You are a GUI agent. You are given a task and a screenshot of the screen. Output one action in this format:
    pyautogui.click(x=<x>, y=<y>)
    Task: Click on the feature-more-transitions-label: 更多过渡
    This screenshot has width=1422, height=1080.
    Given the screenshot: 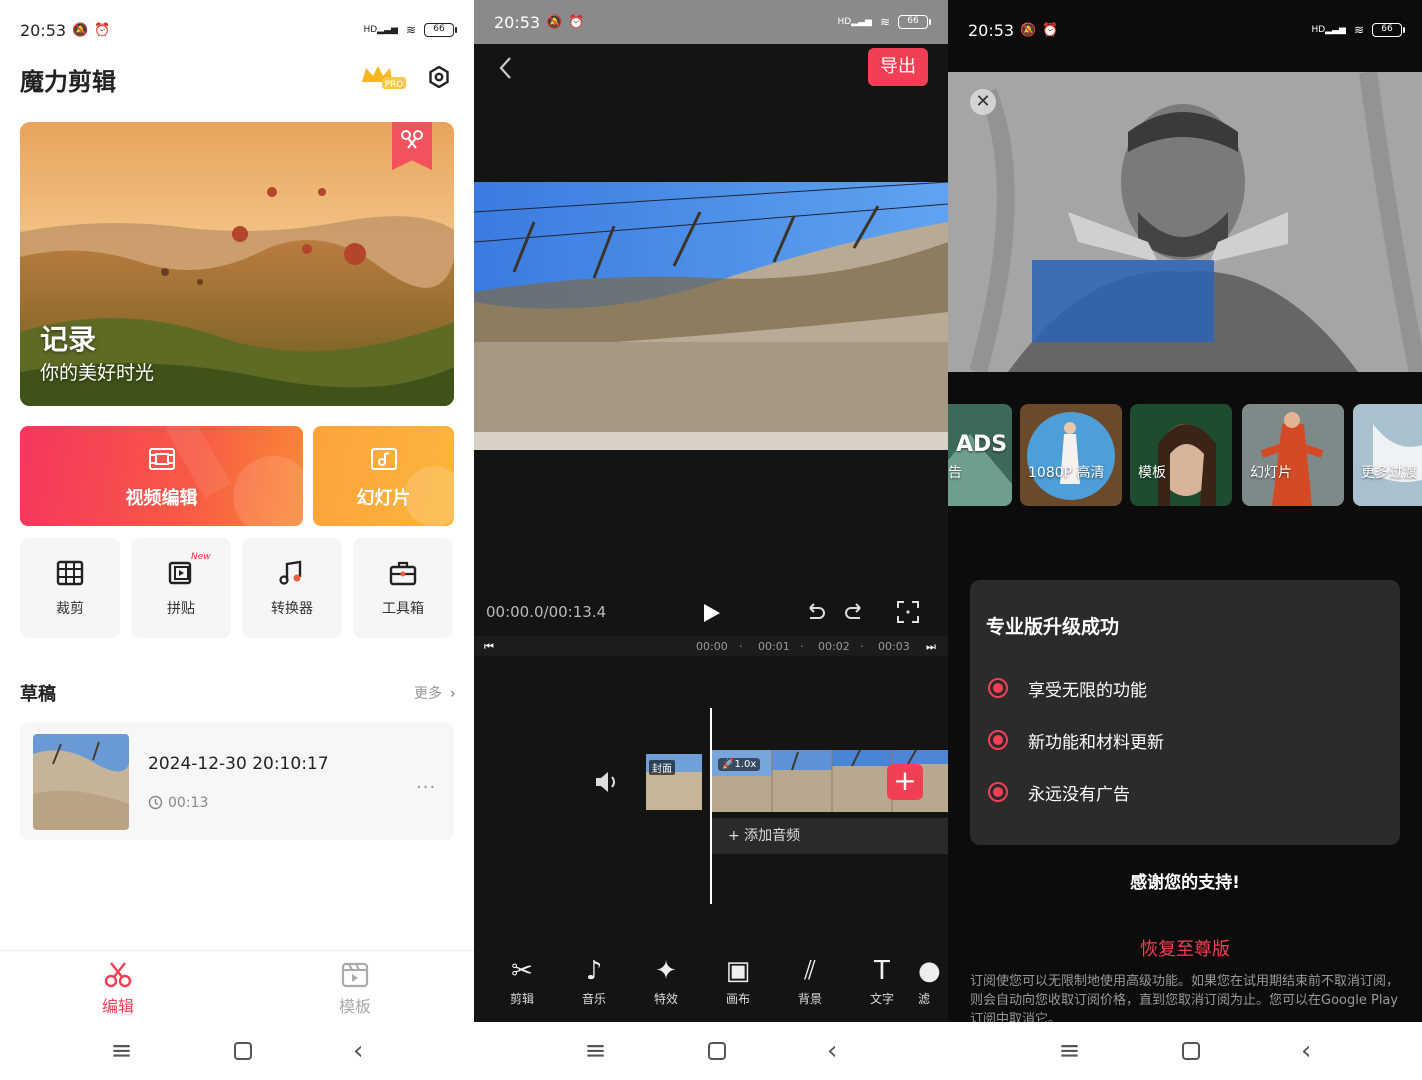 What is the action you would take?
    pyautogui.click(x=1389, y=473)
    